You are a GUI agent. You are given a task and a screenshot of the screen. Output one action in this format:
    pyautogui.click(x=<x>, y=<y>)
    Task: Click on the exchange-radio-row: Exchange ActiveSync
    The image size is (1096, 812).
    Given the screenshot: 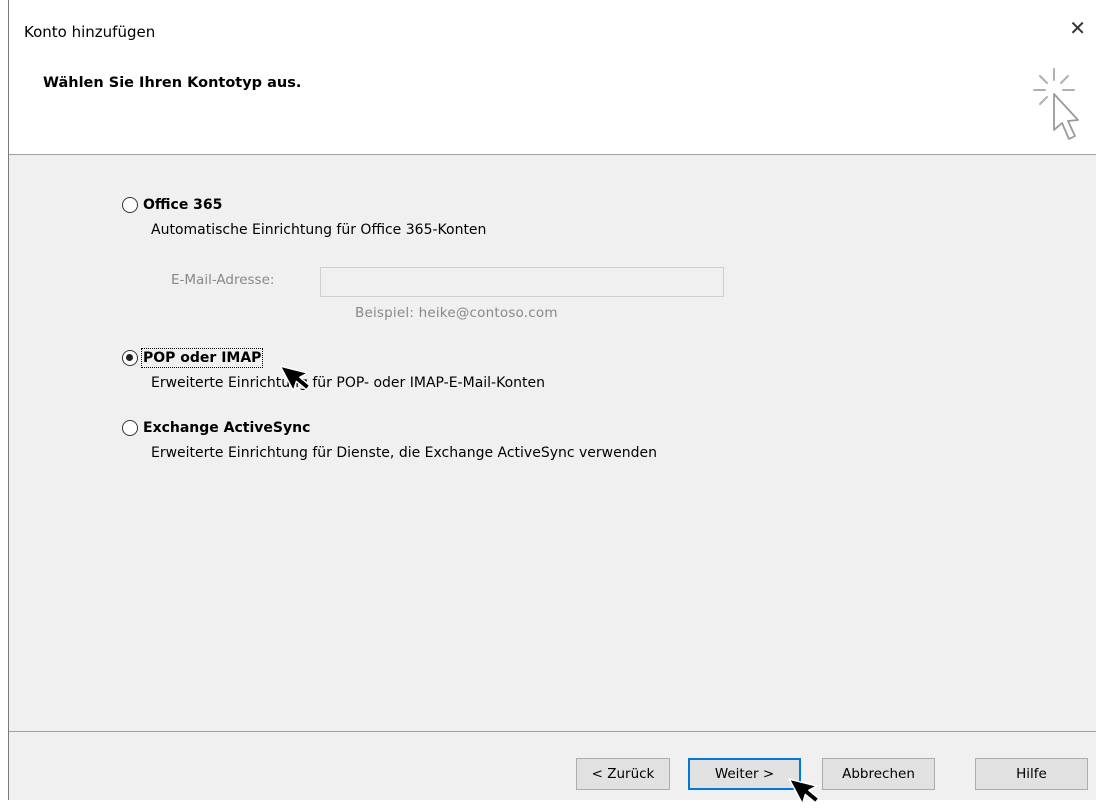 What is the action you would take?
    pyautogui.click(x=389, y=428)
    